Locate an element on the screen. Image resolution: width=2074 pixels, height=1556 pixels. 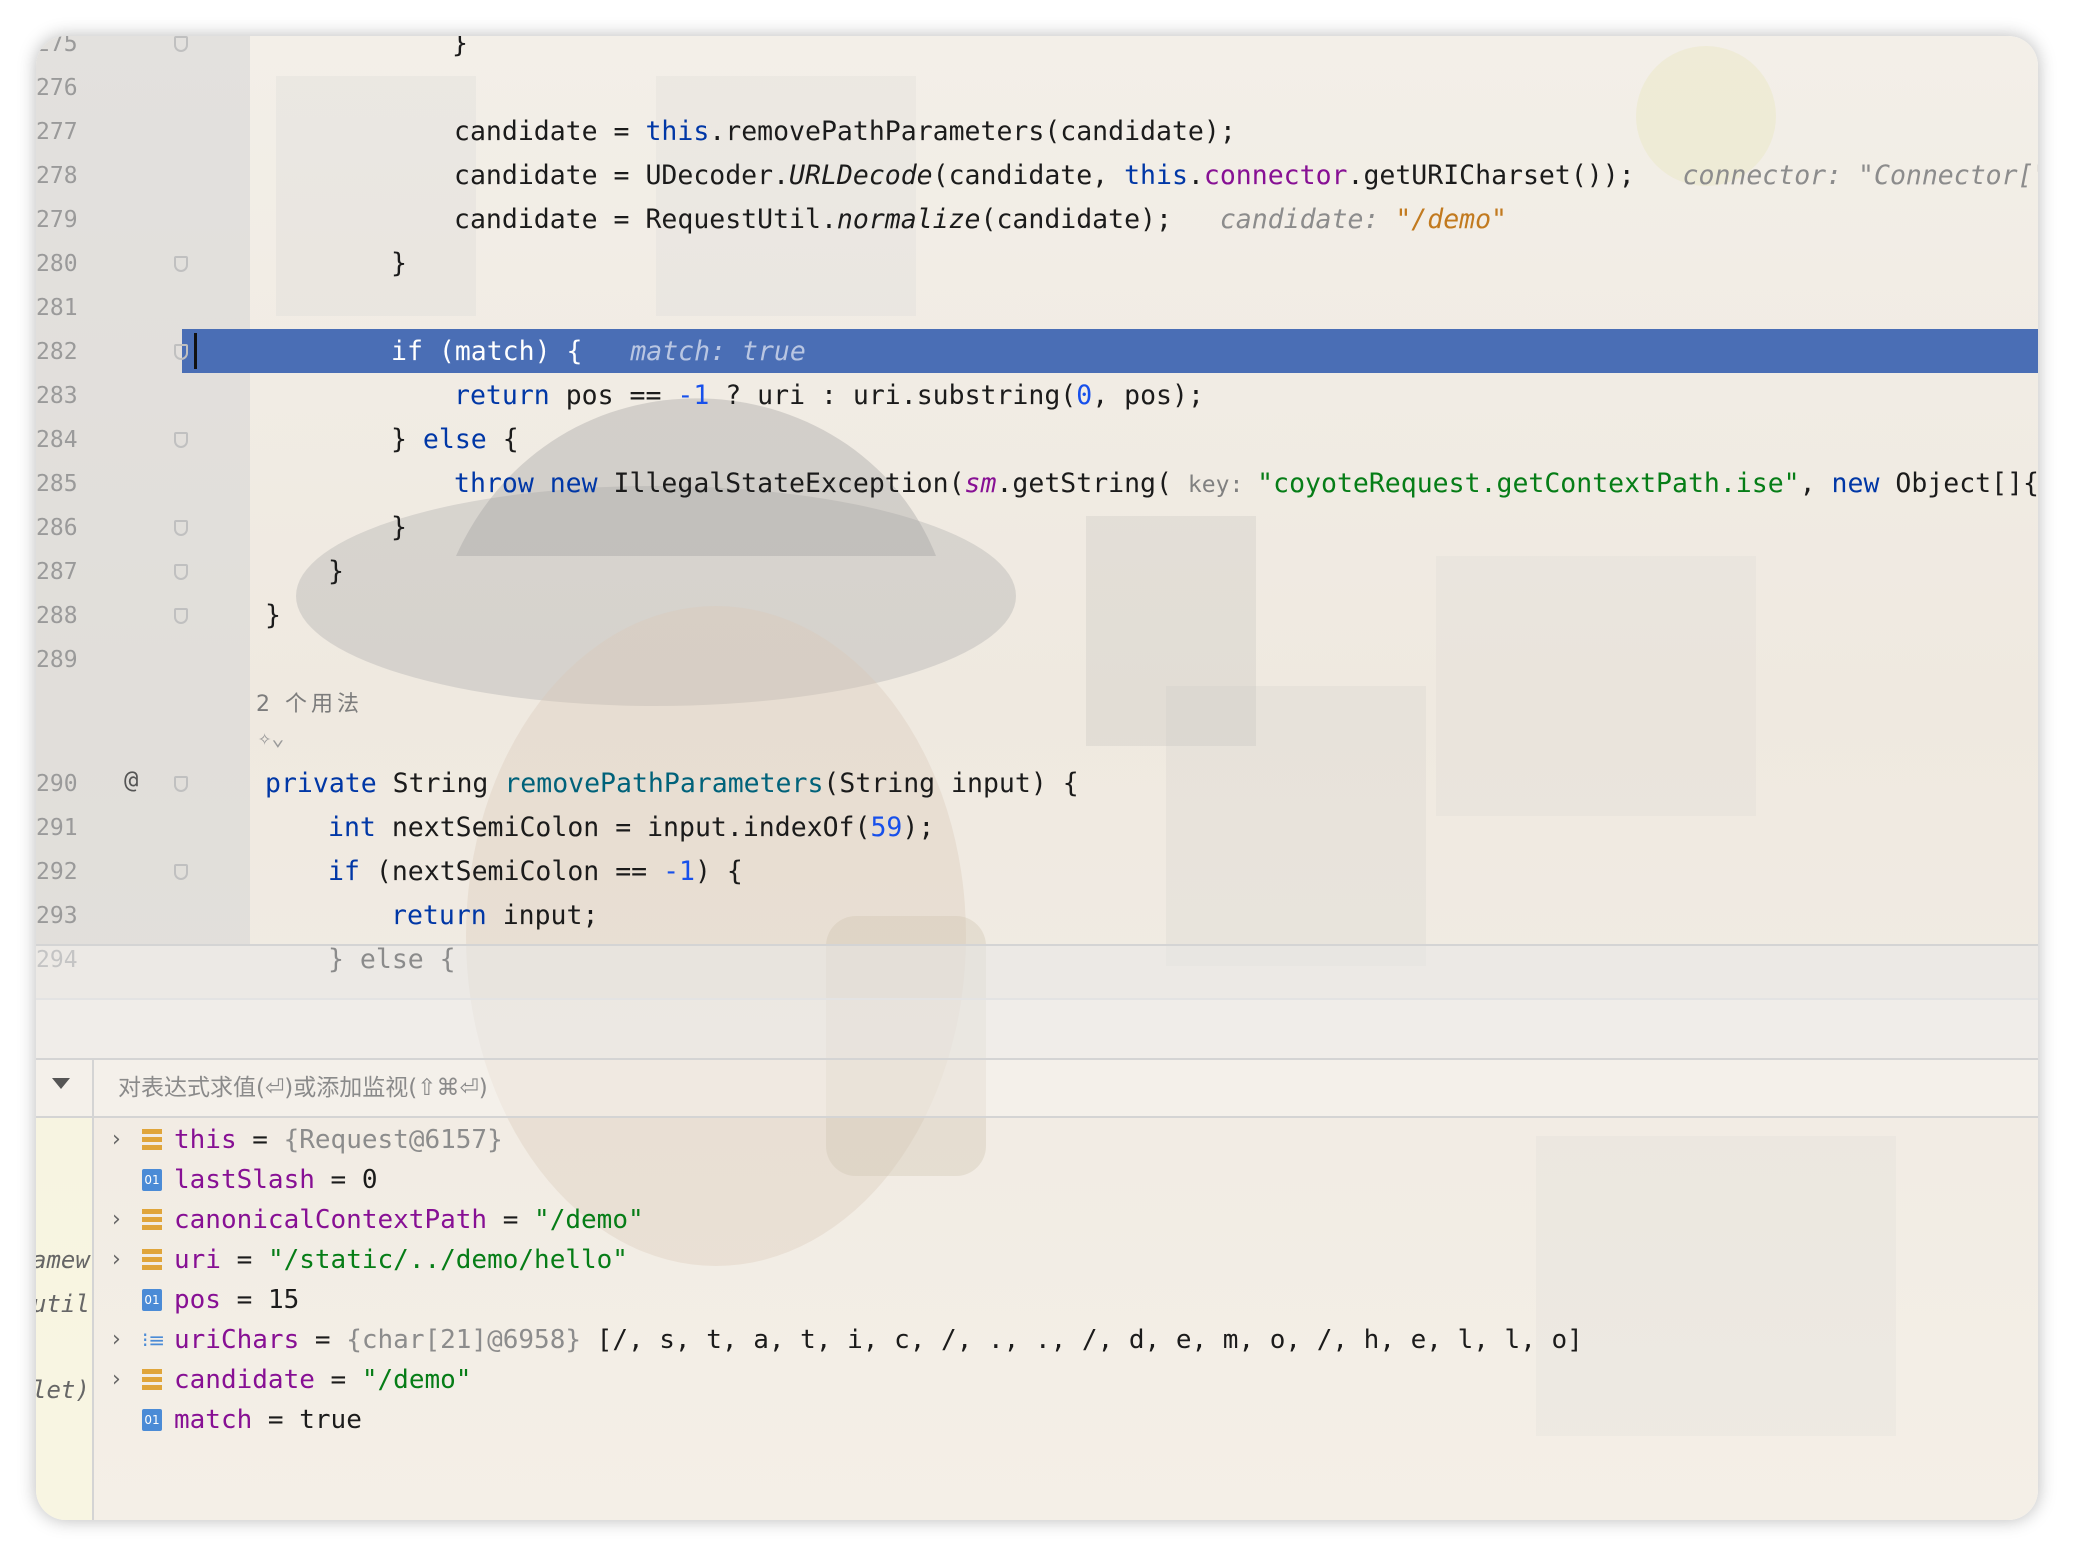
line-number: 290 is located at coordinates (57, 784).